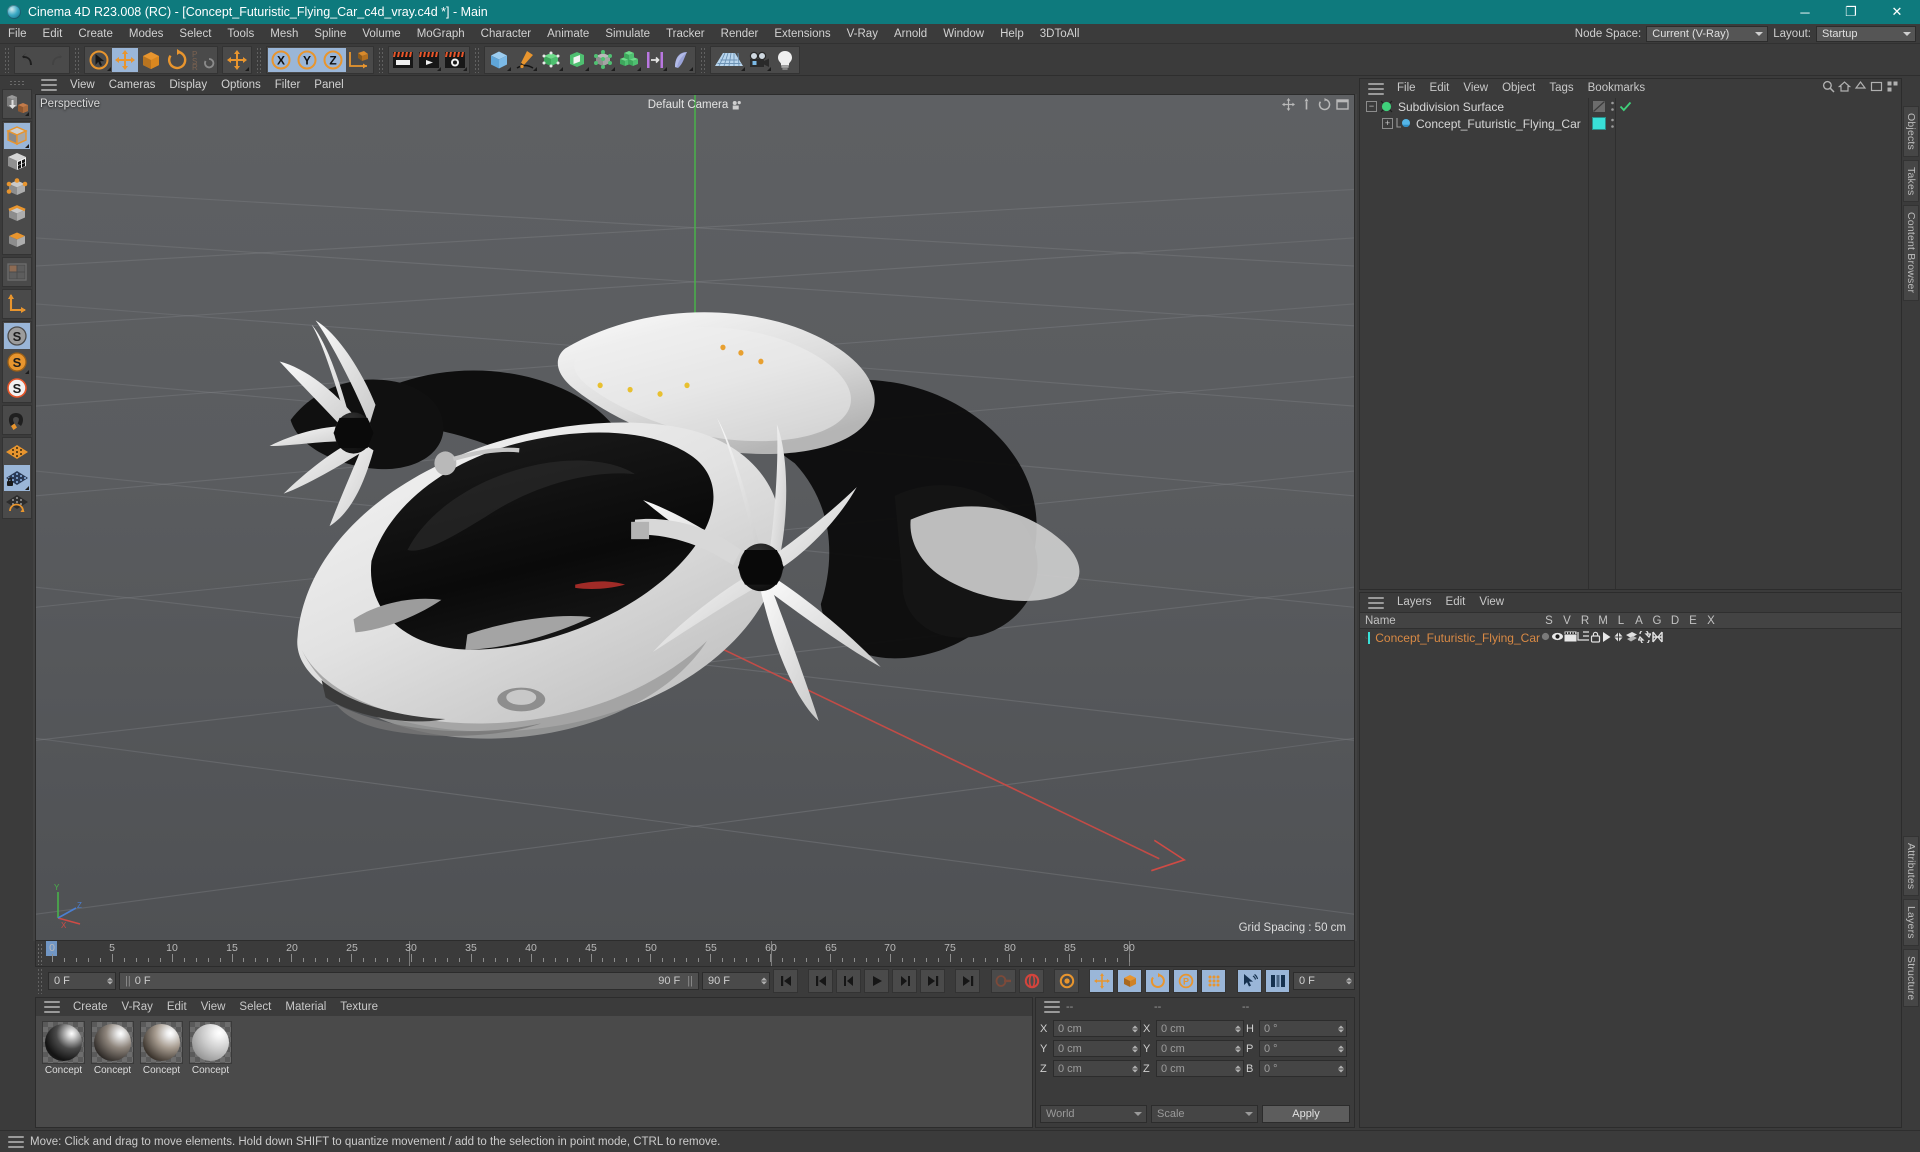 Image resolution: width=1920 pixels, height=1152 pixels. What do you see at coordinates (1376, 88) in the screenshot?
I see `object-manager-hamburger-icon` at bounding box center [1376, 88].